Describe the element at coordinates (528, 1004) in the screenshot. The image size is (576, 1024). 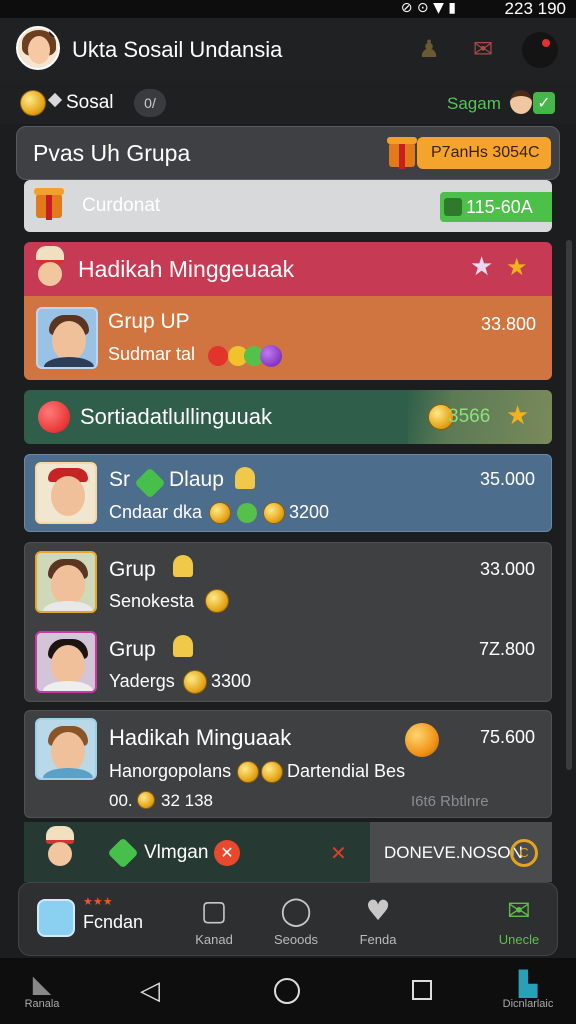
I see `shortcut-label: Dicnlarlaic` at that location.